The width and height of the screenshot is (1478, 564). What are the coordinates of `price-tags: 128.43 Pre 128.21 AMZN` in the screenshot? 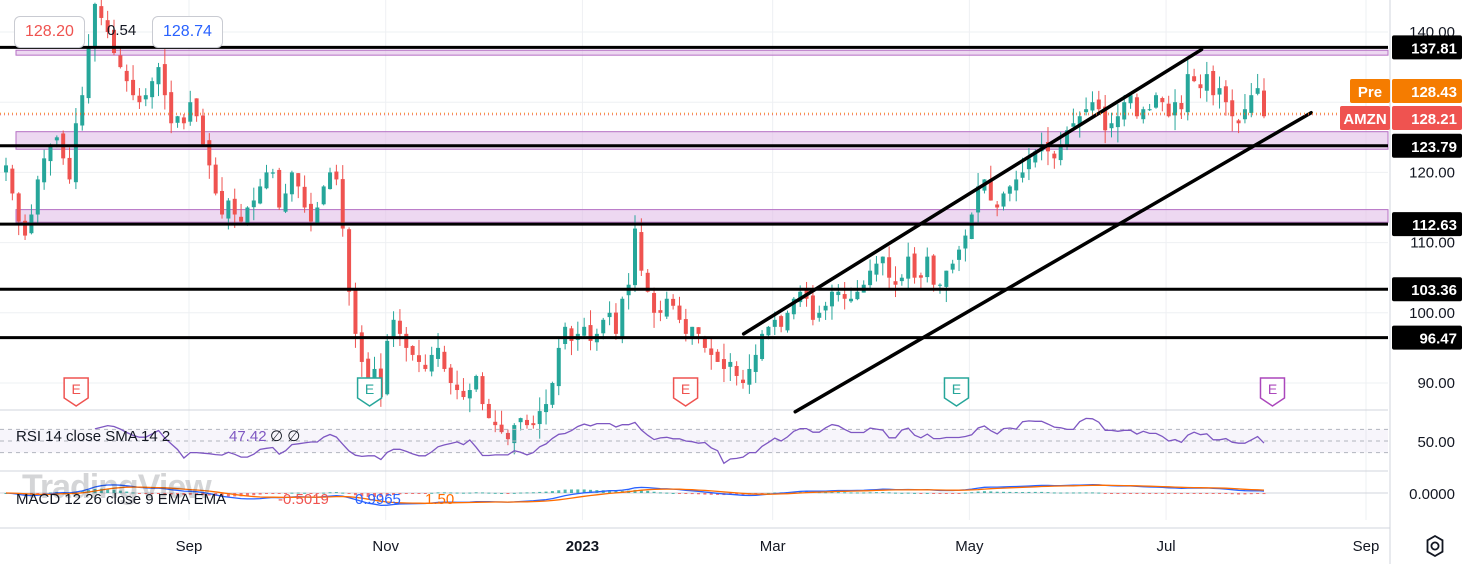 It's located at (731, 104).